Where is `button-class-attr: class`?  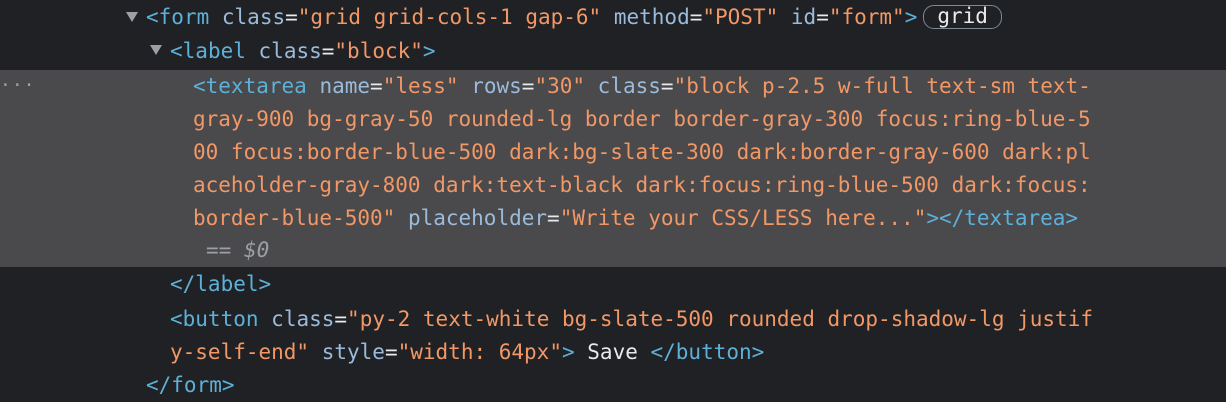 button-class-attr: class is located at coordinates (302, 319).